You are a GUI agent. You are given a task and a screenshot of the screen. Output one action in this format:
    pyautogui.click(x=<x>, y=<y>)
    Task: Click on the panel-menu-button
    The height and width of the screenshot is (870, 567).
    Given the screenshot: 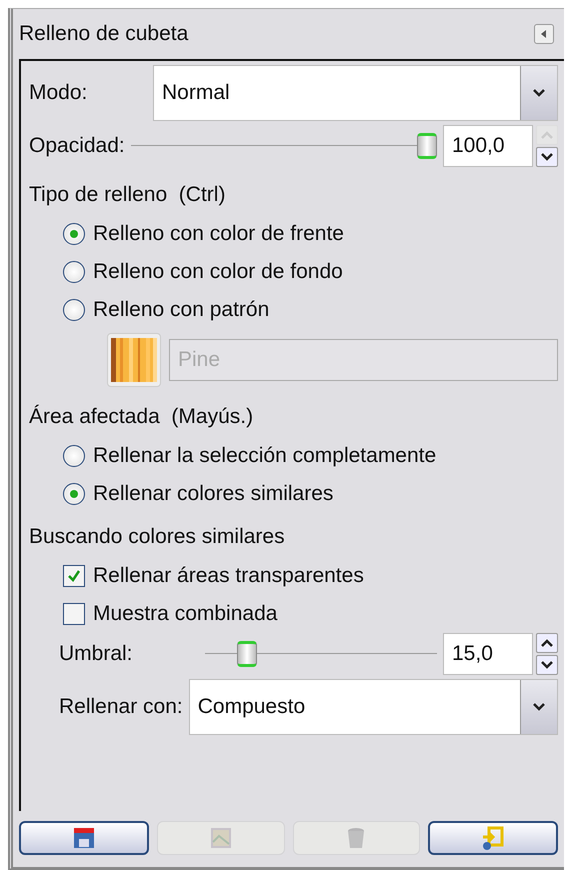 What is the action you would take?
    pyautogui.click(x=544, y=34)
    